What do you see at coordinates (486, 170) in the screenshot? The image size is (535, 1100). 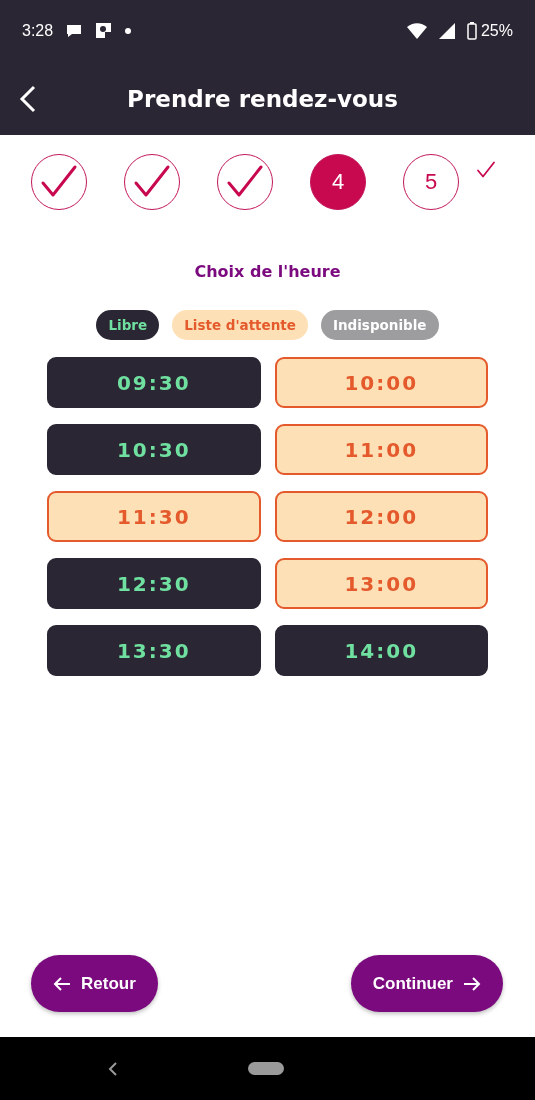 I see `check-icon` at bounding box center [486, 170].